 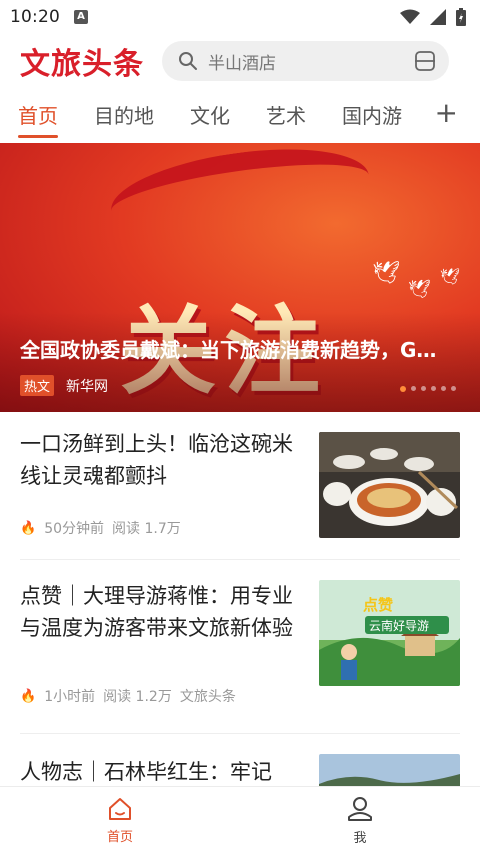 I want to click on wifi-icon, so click(x=410, y=16).